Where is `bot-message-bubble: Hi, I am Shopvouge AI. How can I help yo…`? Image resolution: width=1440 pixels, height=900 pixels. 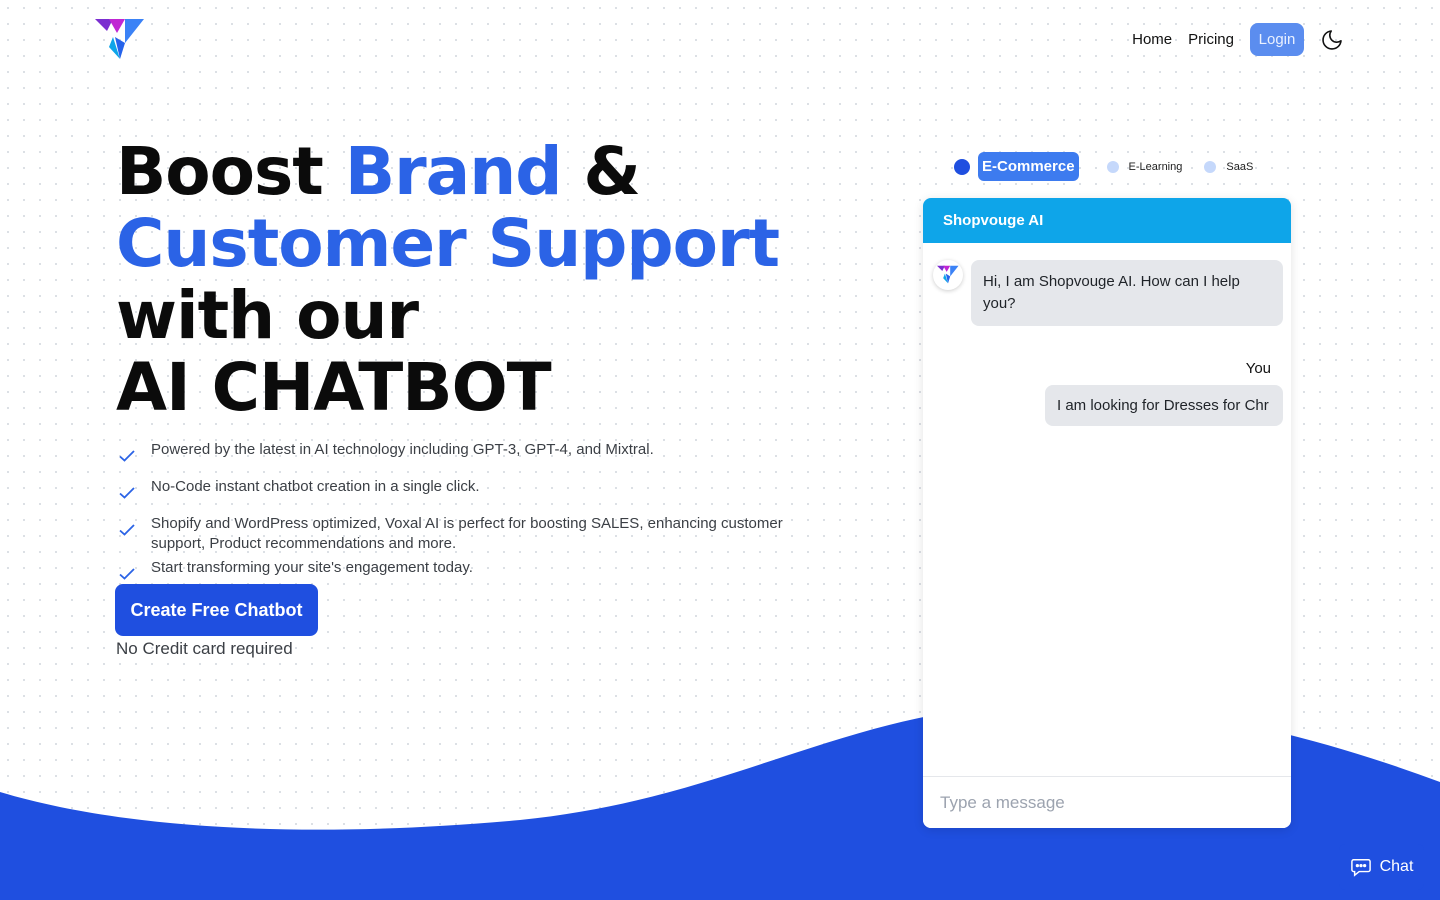
bot-message-bubble: Hi, I am Shopvouge AI. How can I help yo… is located at coordinates (1127, 293).